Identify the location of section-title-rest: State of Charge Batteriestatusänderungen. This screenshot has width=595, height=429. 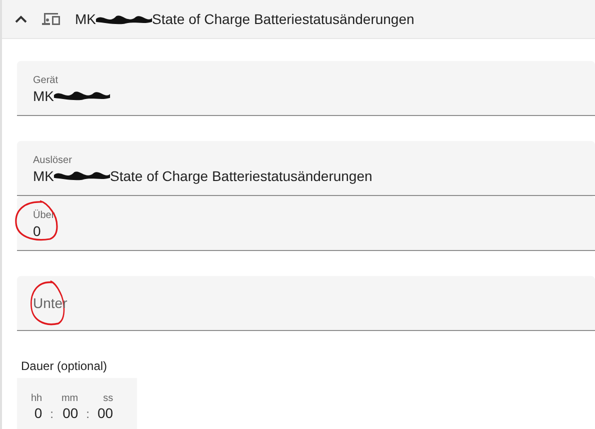
(283, 19).